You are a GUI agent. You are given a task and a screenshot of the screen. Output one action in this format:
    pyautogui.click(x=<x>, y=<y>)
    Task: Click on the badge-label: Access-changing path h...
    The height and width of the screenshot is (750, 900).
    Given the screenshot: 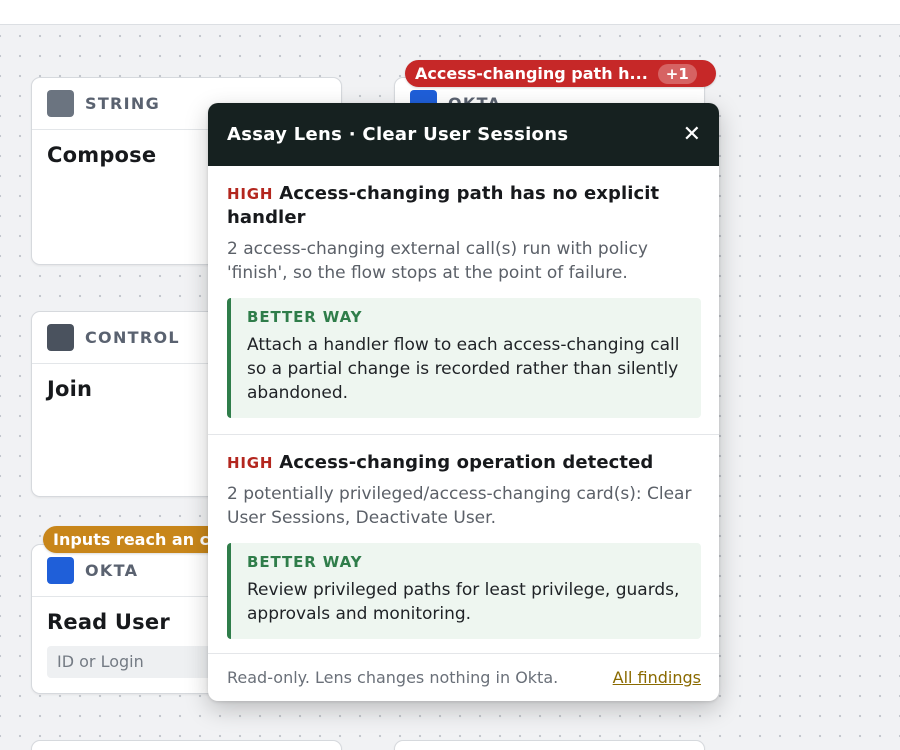 What is the action you would take?
    pyautogui.click(x=531, y=73)
    